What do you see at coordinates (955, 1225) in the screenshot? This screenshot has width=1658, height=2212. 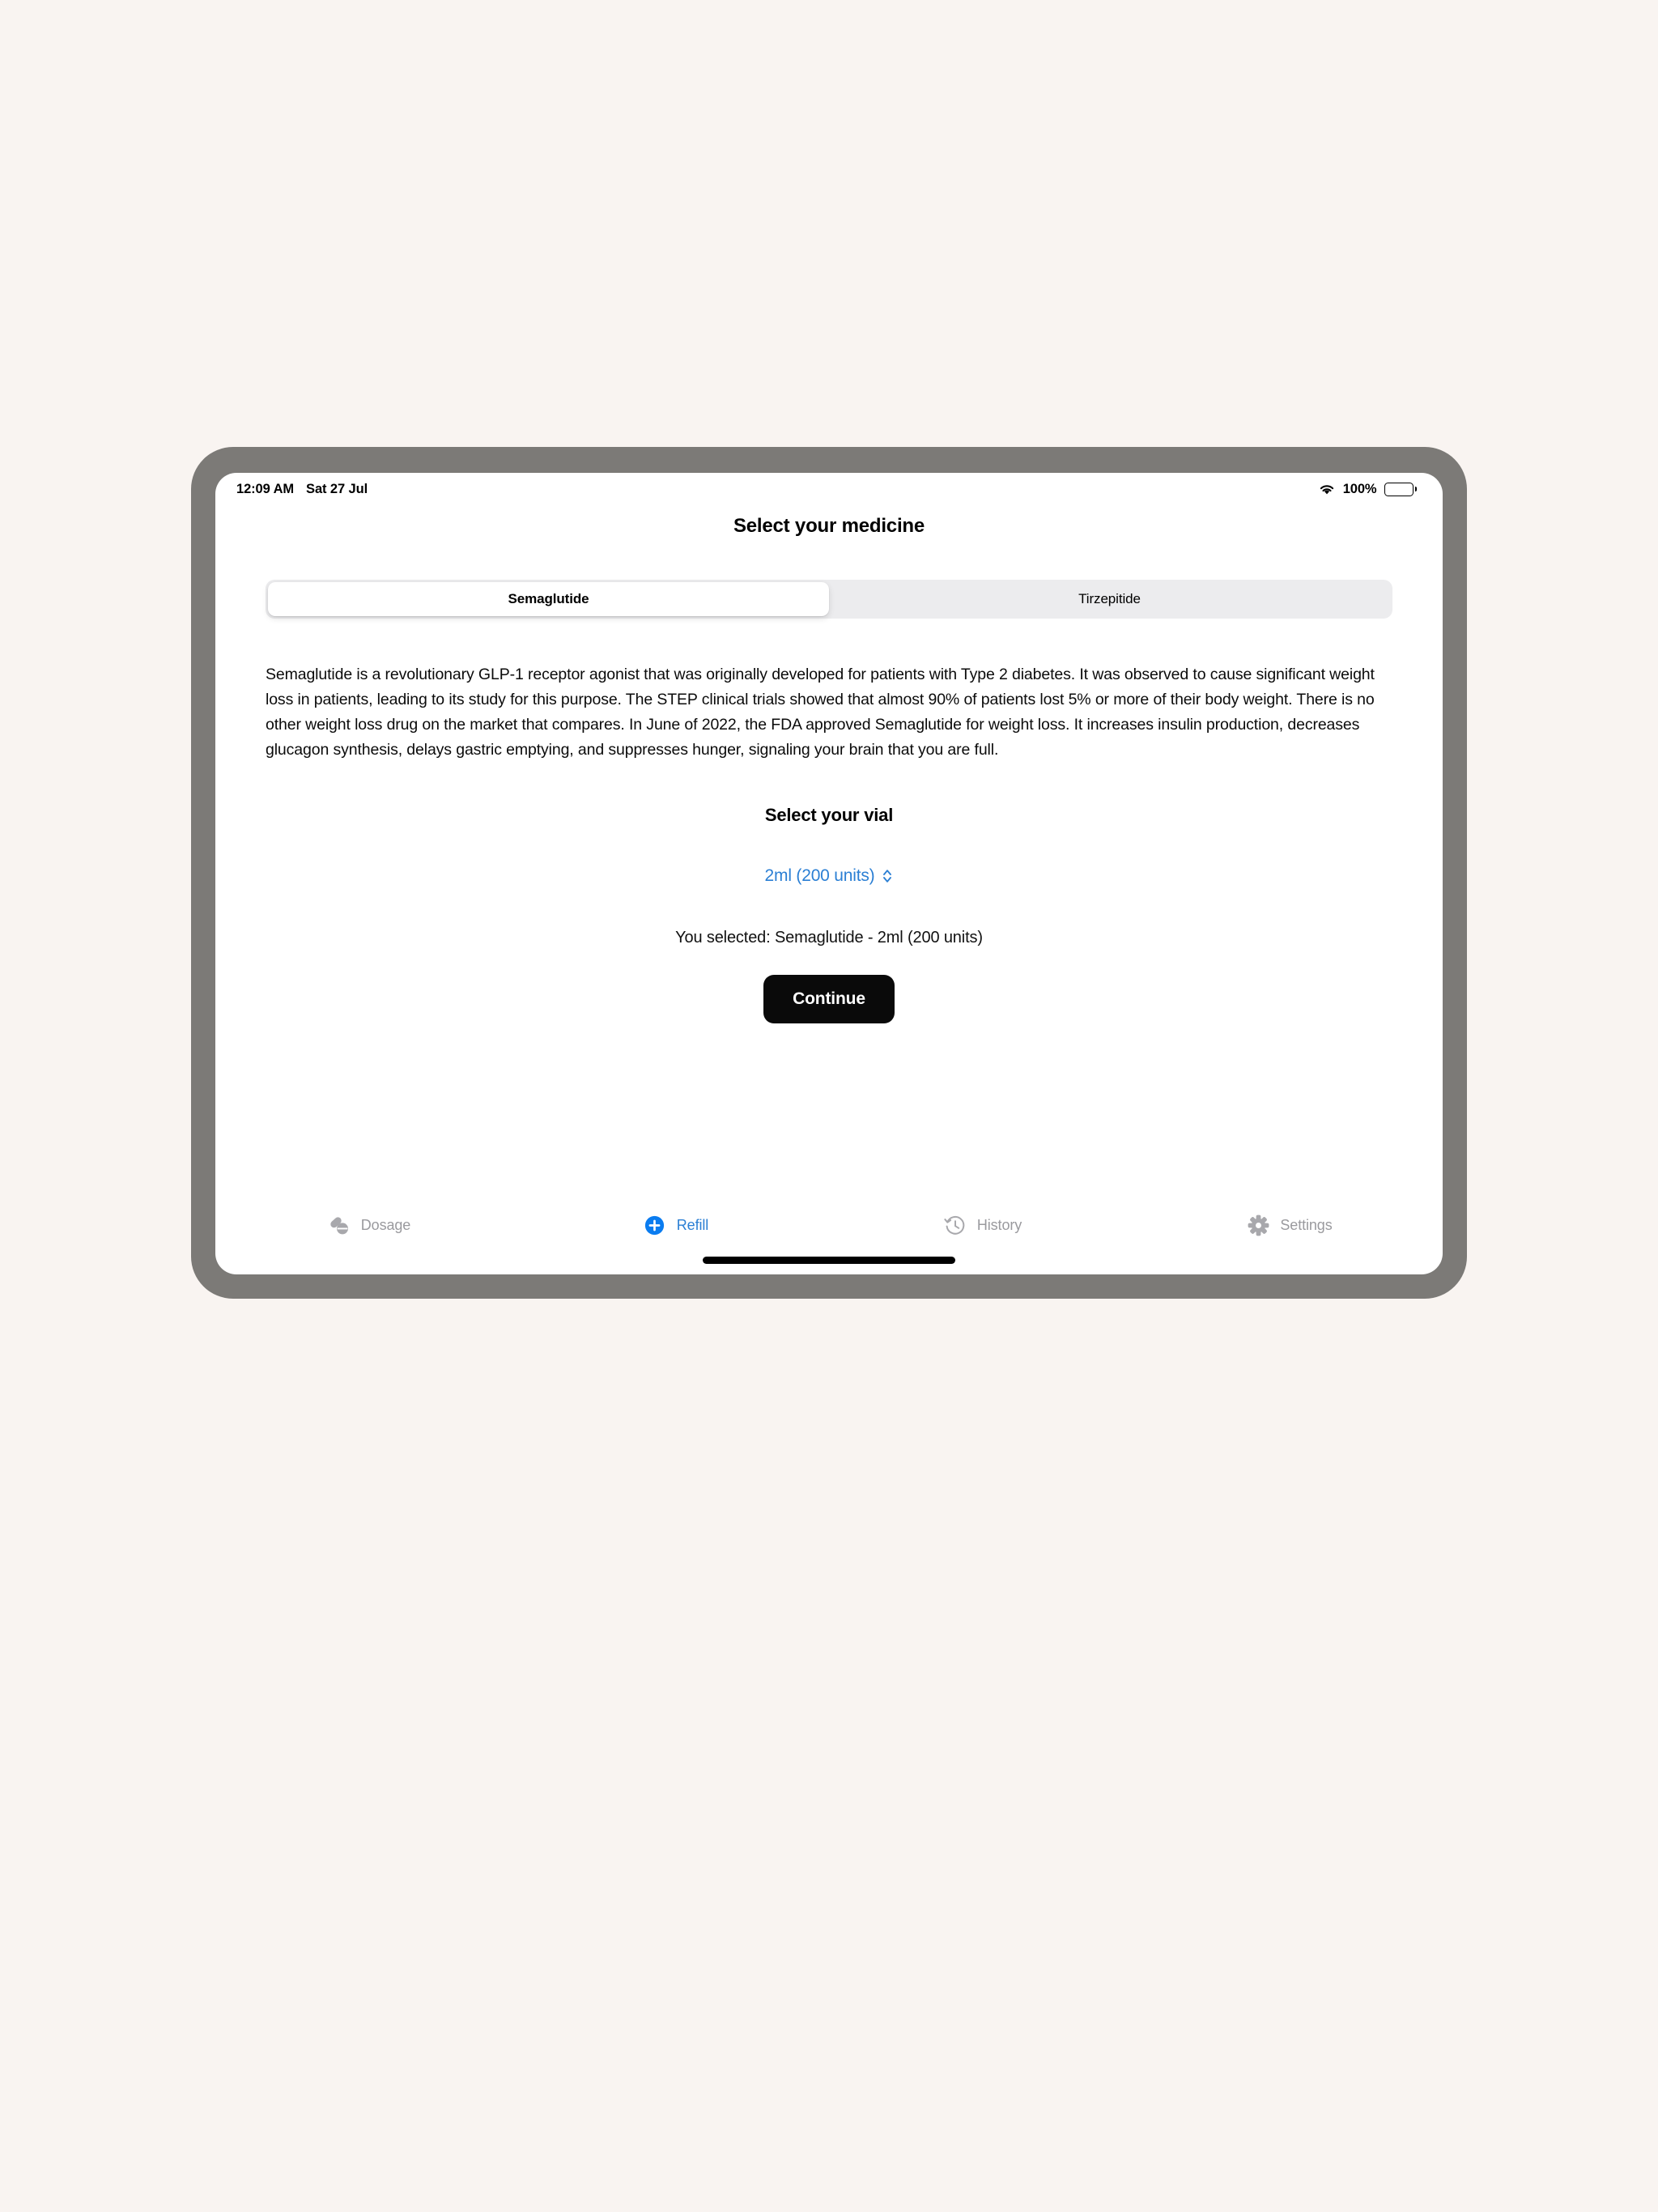 I see `clock-arrow-icon` at bounding box center [955, 1225].